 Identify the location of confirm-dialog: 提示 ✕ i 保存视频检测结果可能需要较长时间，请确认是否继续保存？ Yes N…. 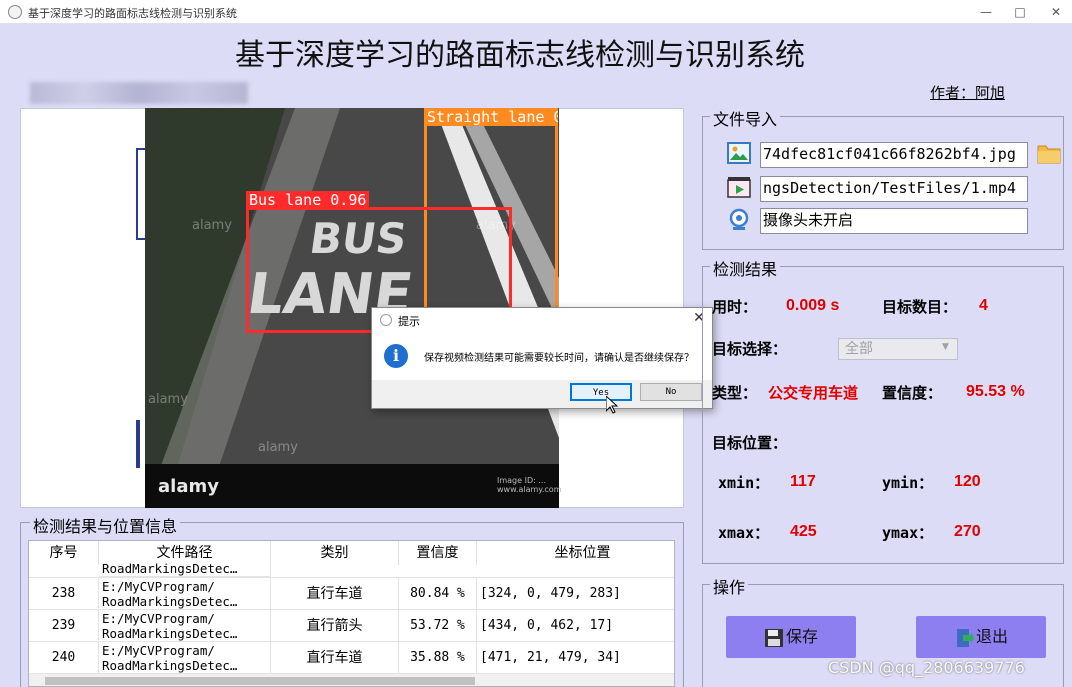
(542, 358).